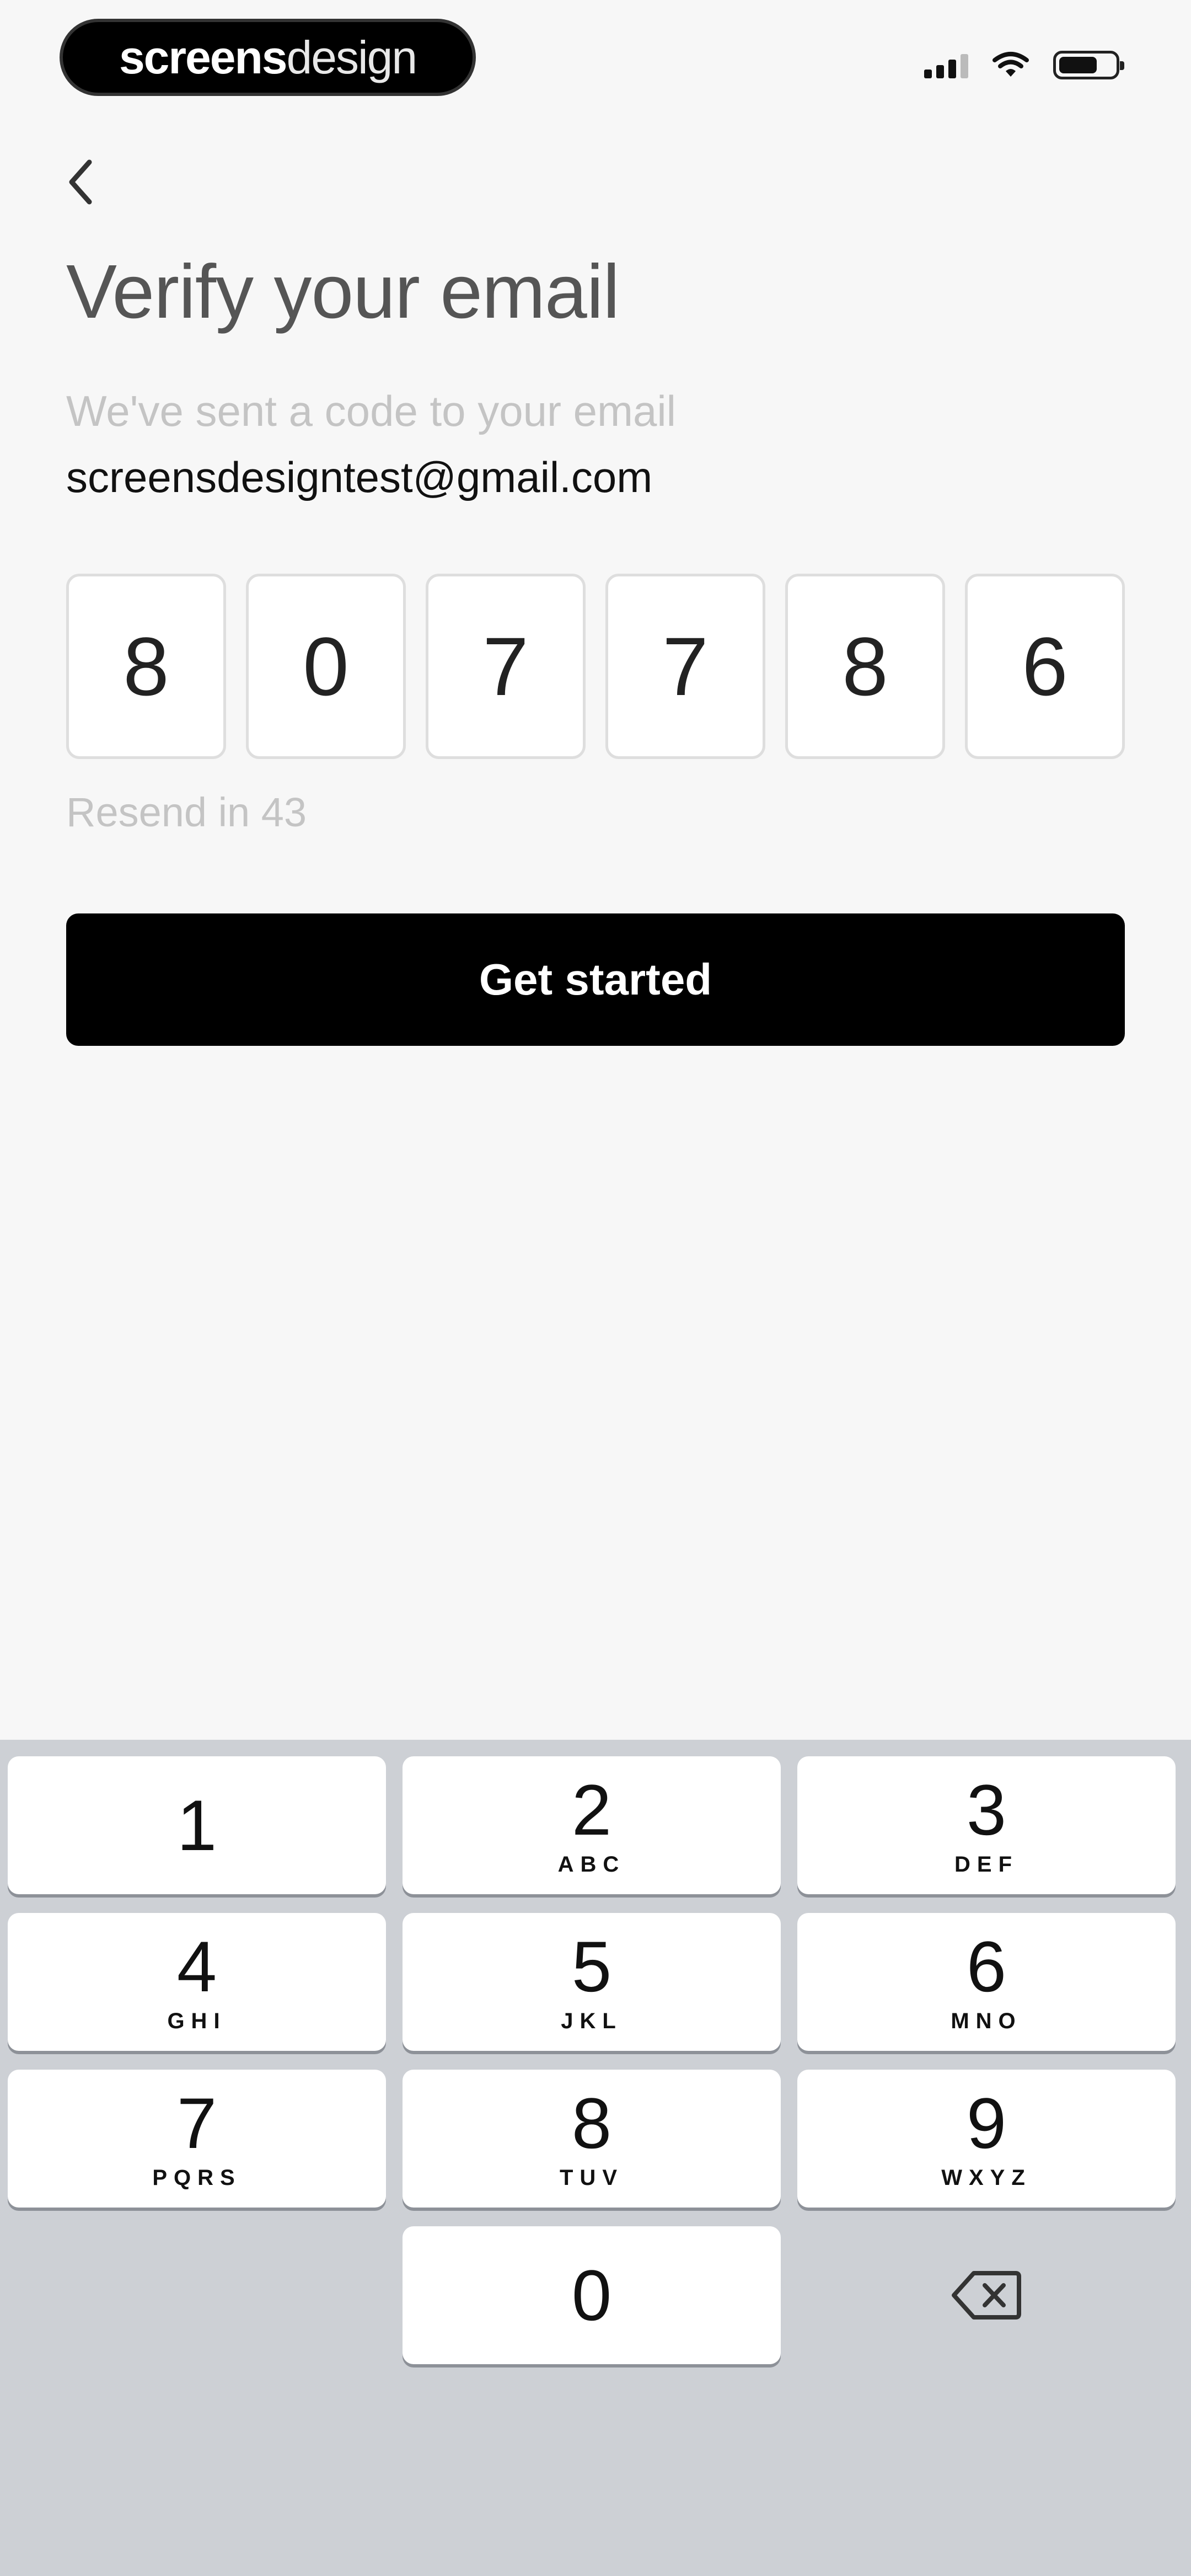 Image resolution: width=1191 pixels, height=2576 pixels. Describe the element at coordinates (197, 2020) in the screenshot. I see `key-letters: GHI` at that location.